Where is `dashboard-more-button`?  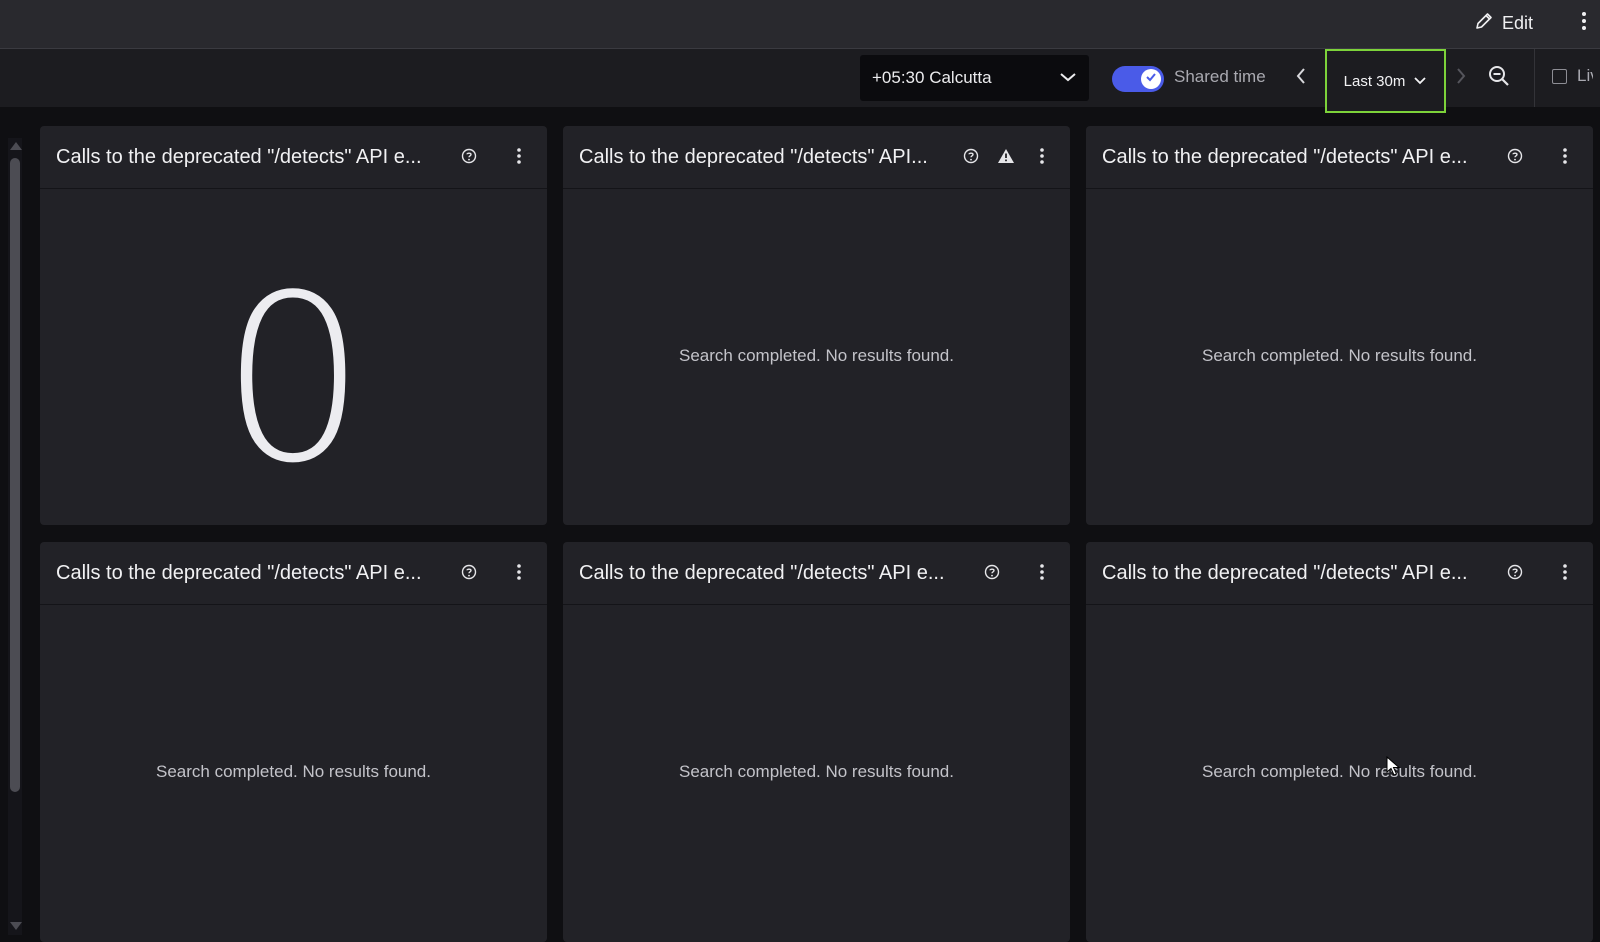 dashboard-more-button is located at coordinates (1584, 23).